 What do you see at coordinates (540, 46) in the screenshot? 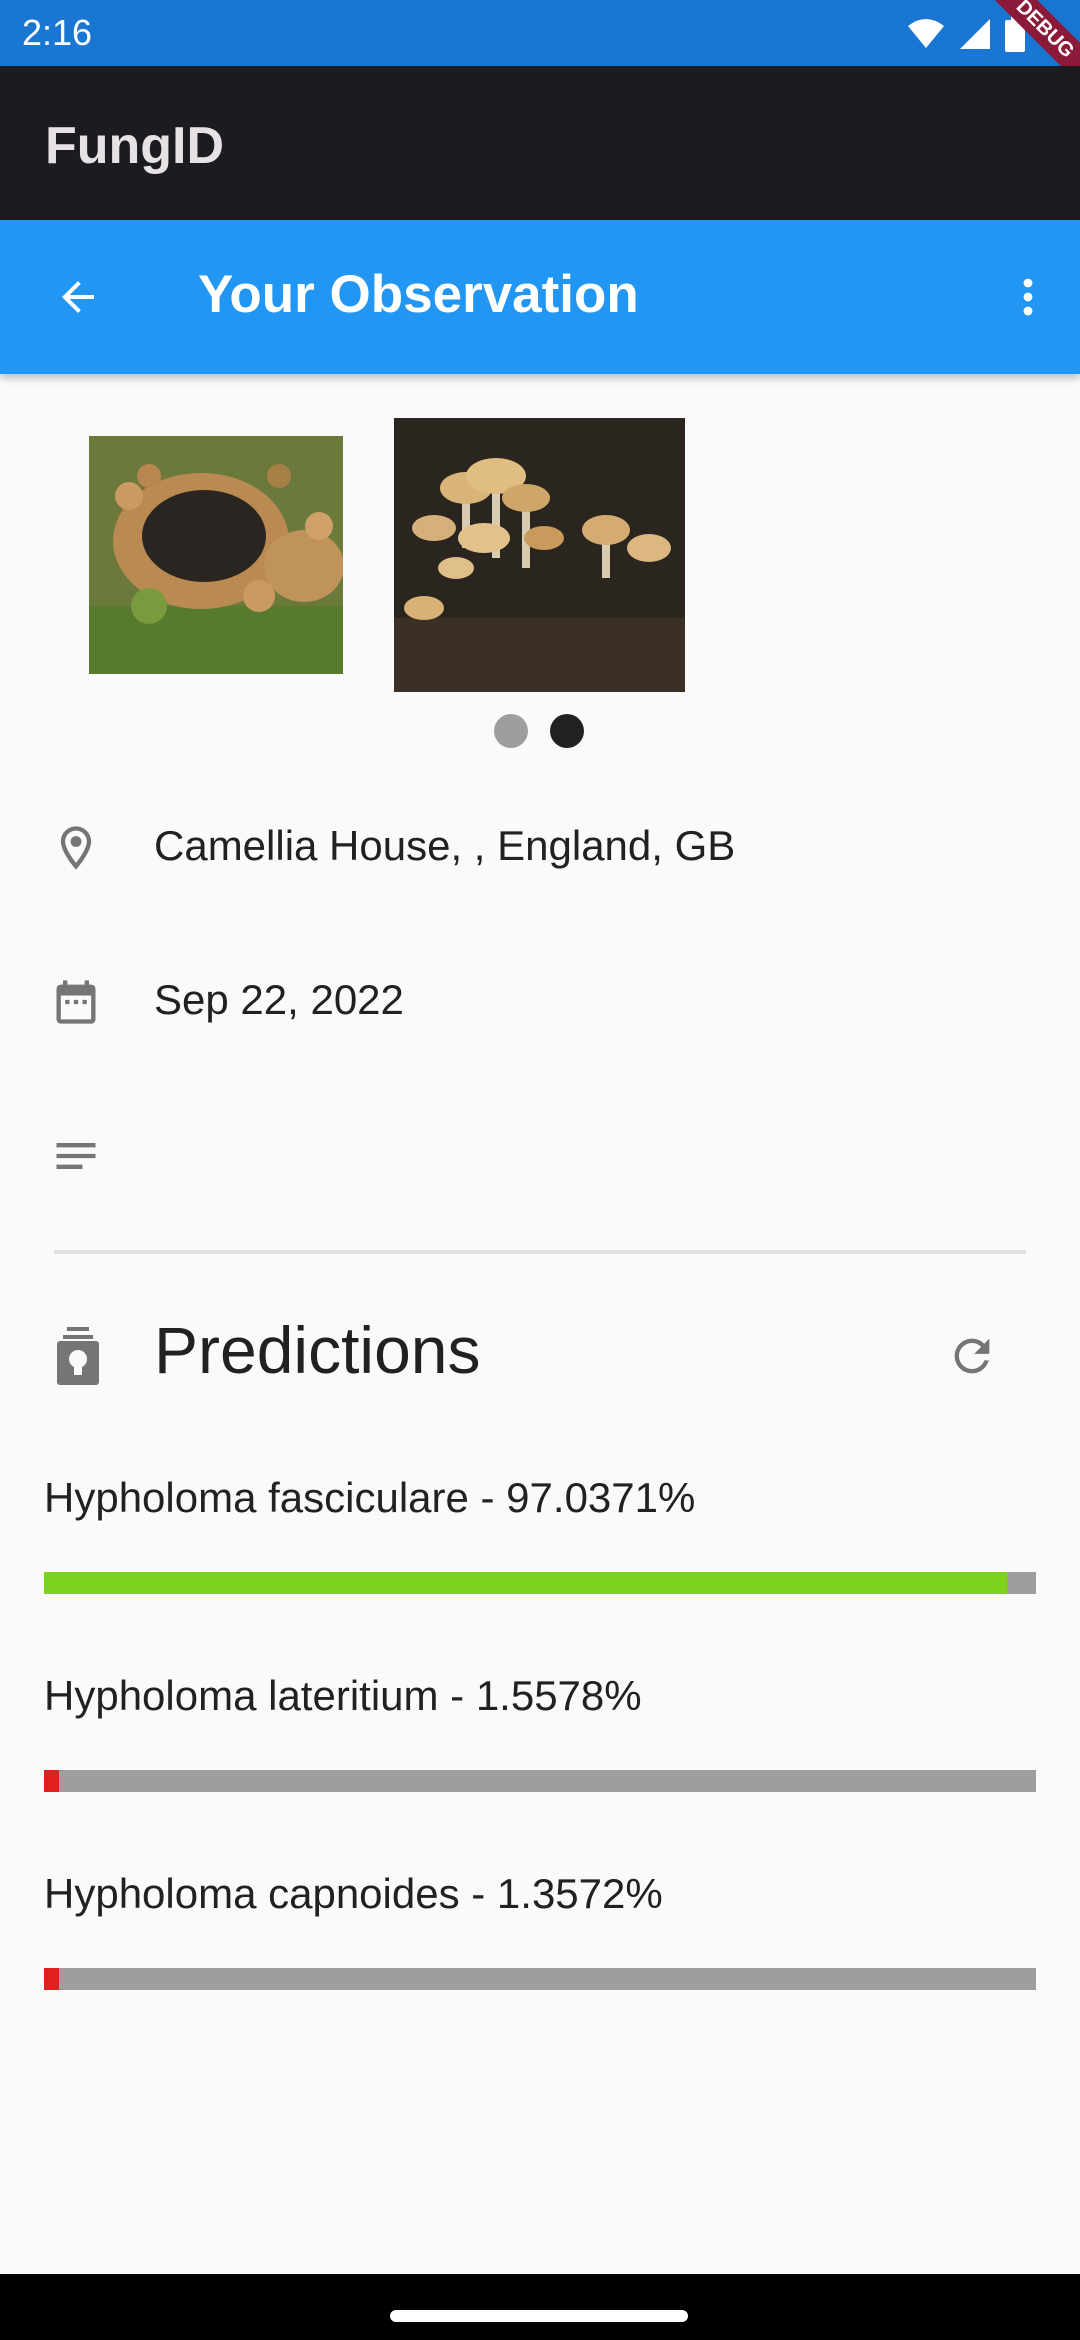
I see `status-bar: 2:16 DEBUG` at bounding box center [540, 46].